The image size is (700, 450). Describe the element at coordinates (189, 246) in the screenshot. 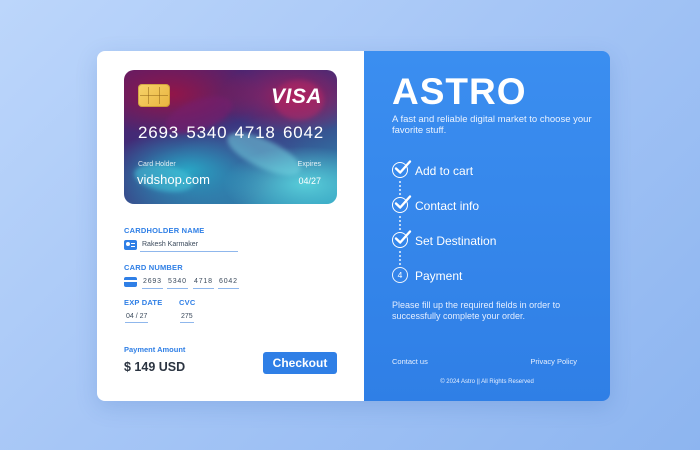

I see `cardholder-name-input: Rakesh Karmaker` at that location.